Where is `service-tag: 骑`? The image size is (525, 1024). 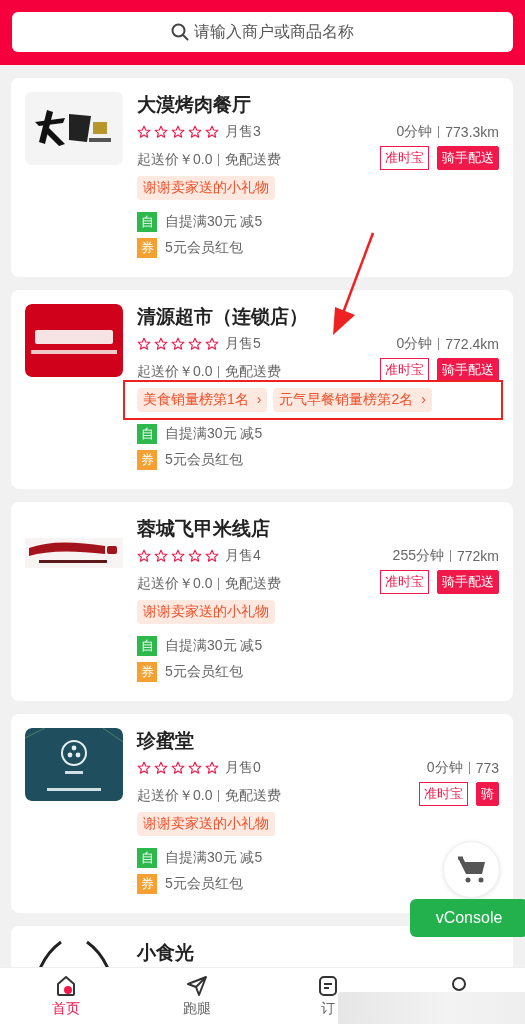 service-tag: 骑 is located at coordinates (487, 794).